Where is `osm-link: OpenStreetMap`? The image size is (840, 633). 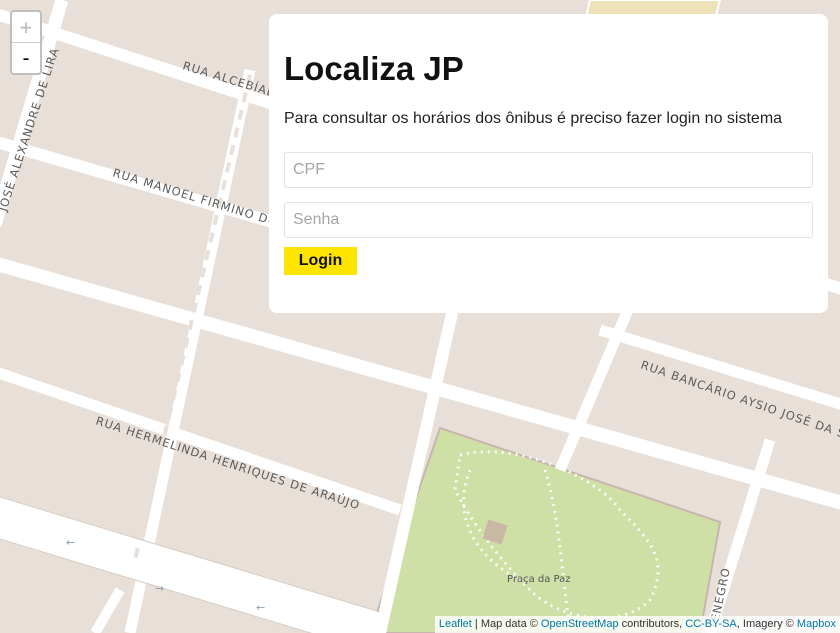 osm-link: OpenStreetMap is located at coordinates (580, 624).